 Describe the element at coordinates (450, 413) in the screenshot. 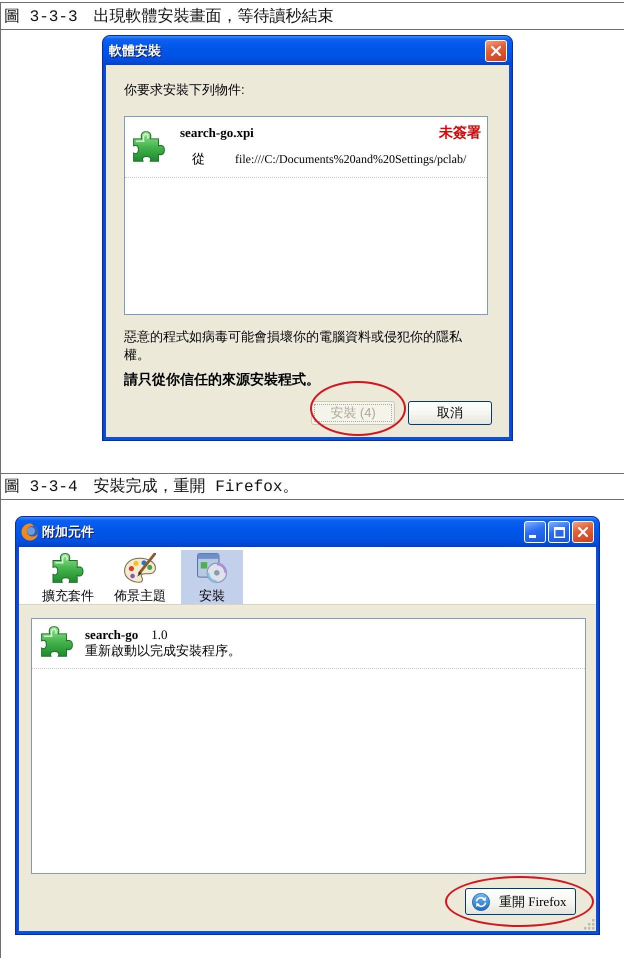

I see `cancel-button: 取消` at that location.